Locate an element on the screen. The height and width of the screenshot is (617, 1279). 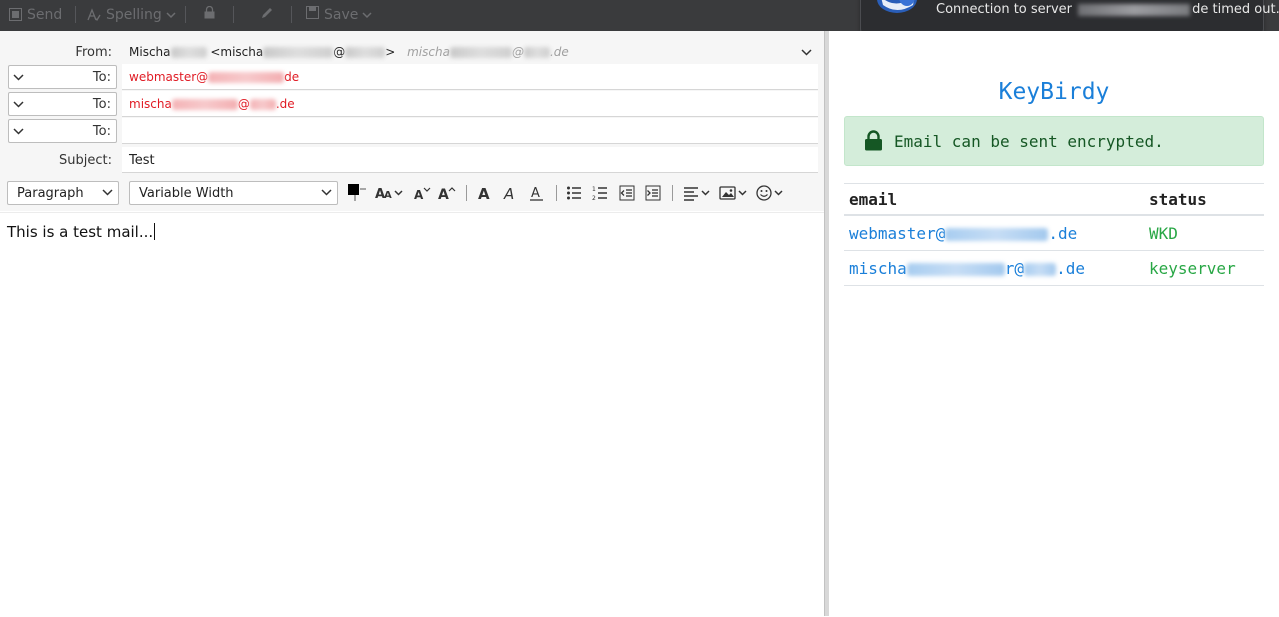
recipient-address-prefix: mischa is located at coordinates (150, 104).